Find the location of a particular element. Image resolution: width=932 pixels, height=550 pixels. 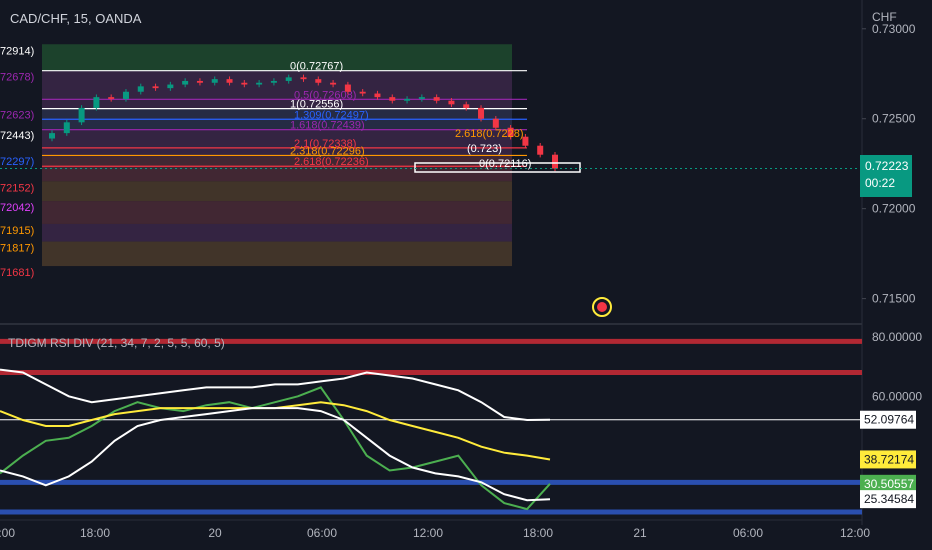

left-fib-label: 72297) is located at coordinates (17, 162).